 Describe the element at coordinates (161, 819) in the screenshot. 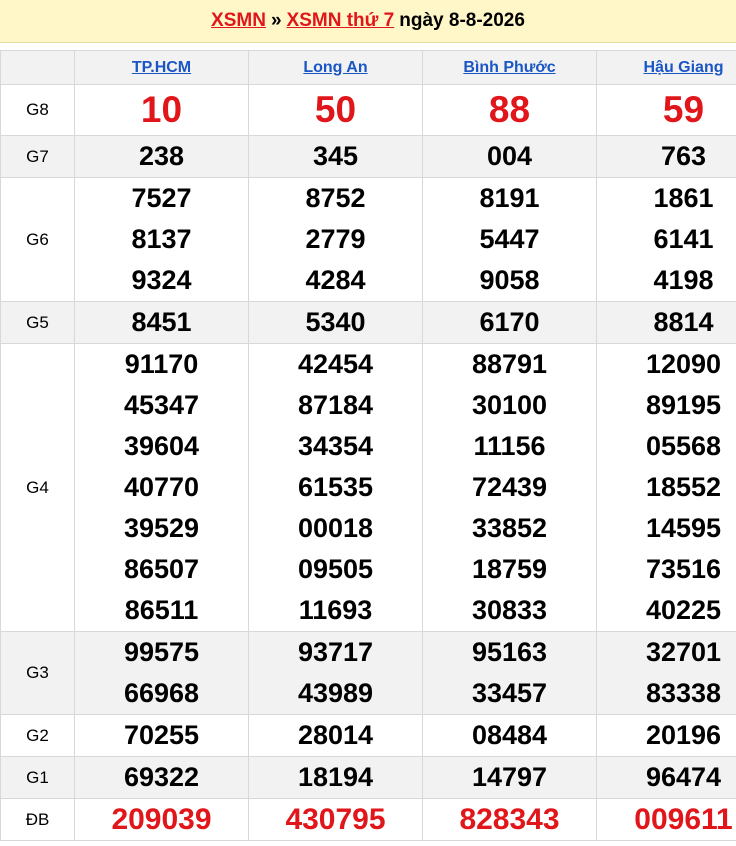

I see `result-cell: 209039` at that location.